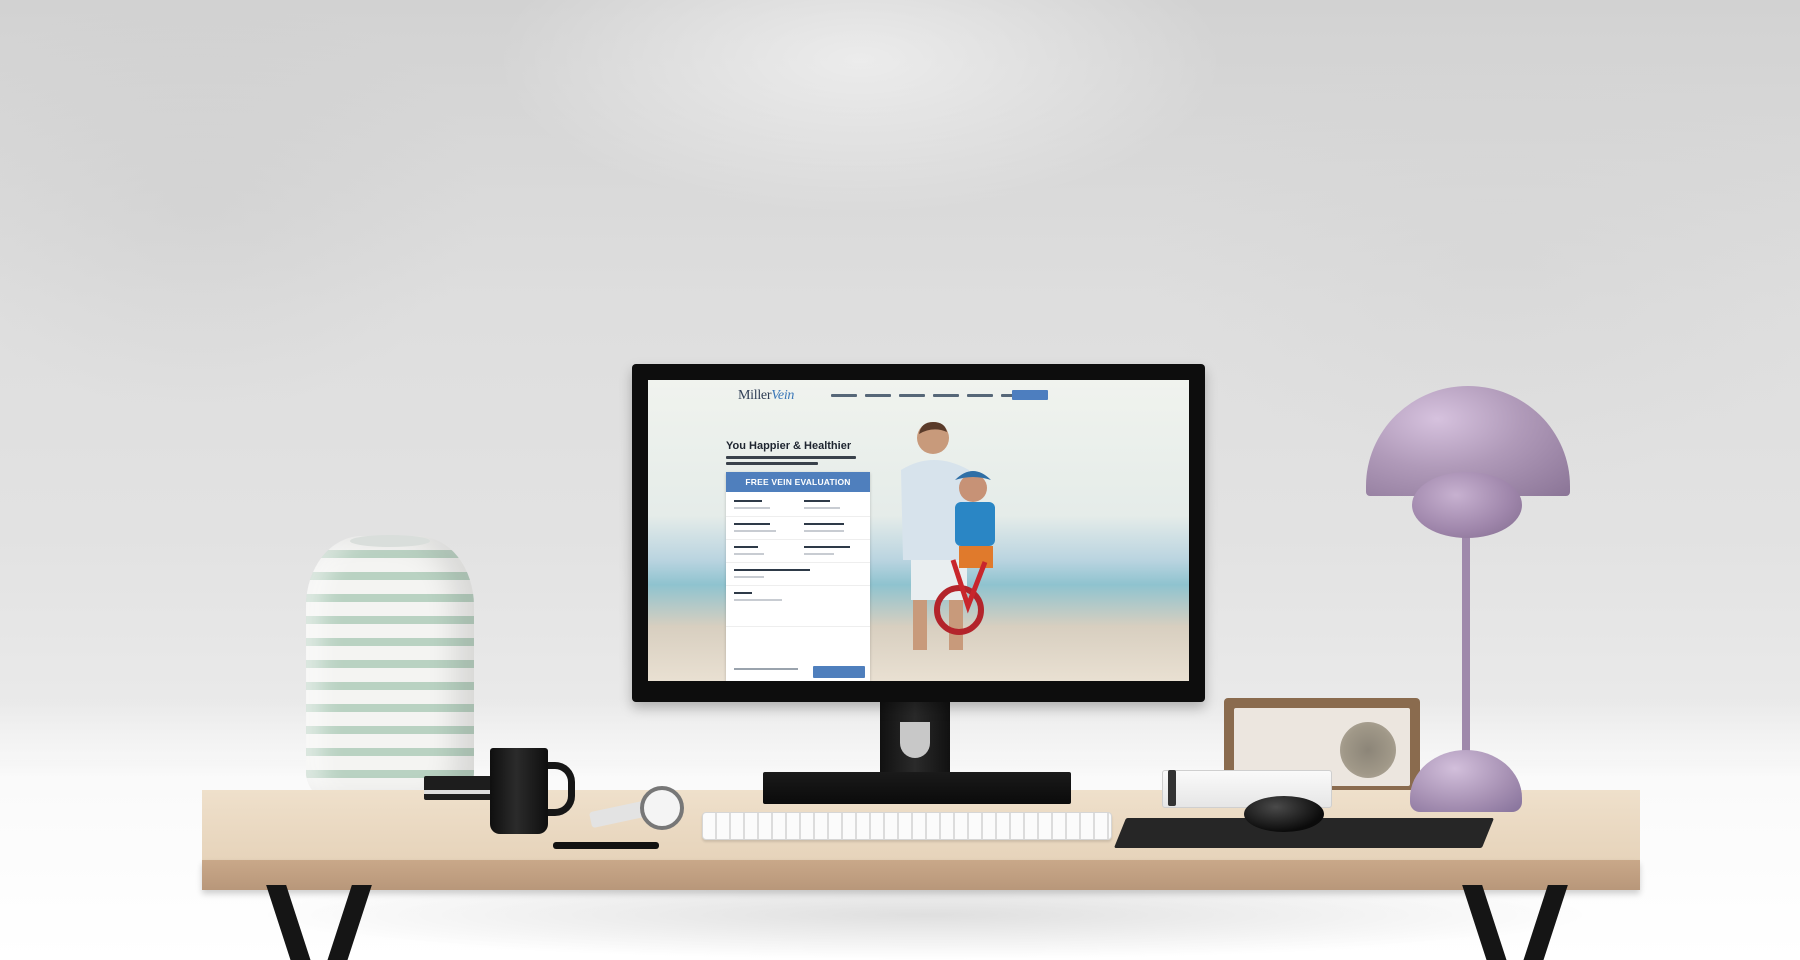 The width and height of the screenshot is (1800, 960). What do you see at coordinates (1030, 395) in the screenshot?
I see `phone-button` at bounding box center [1030, 395].